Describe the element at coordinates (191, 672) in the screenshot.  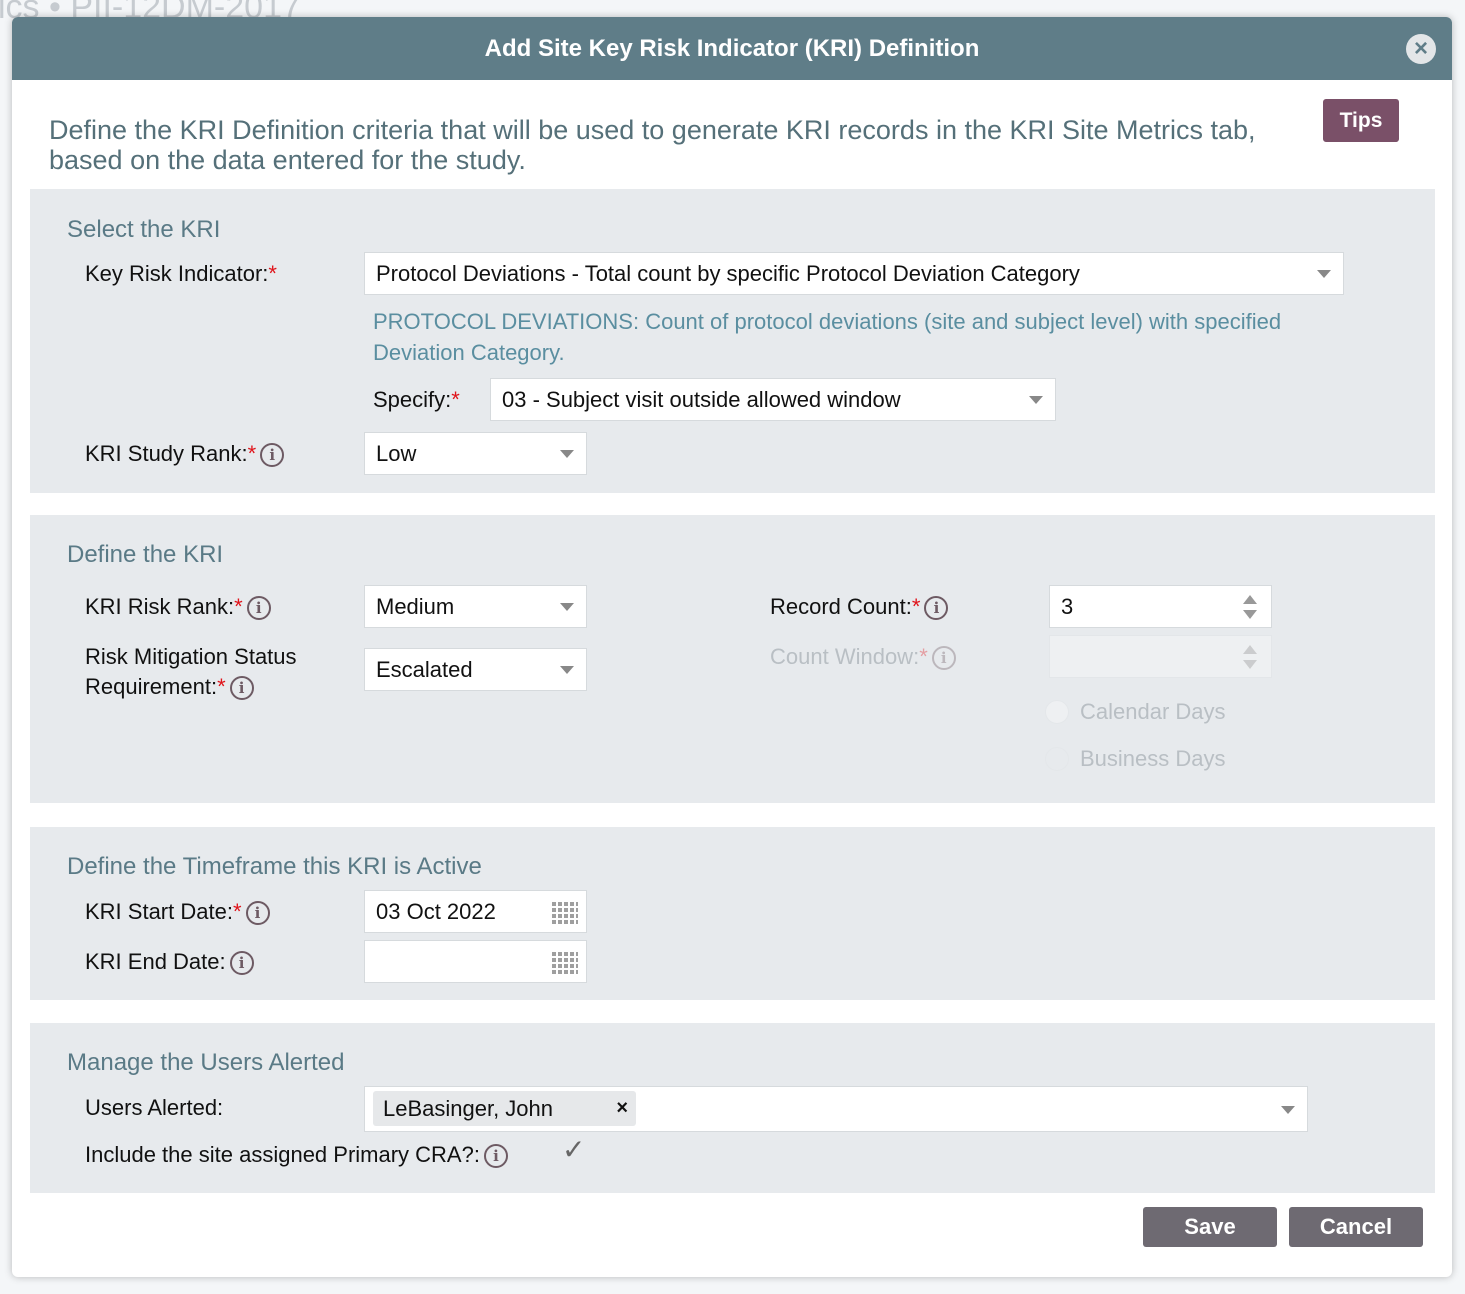
I see `mitigation-label: Risk Mitigation Status Requirement:* i` at that location.